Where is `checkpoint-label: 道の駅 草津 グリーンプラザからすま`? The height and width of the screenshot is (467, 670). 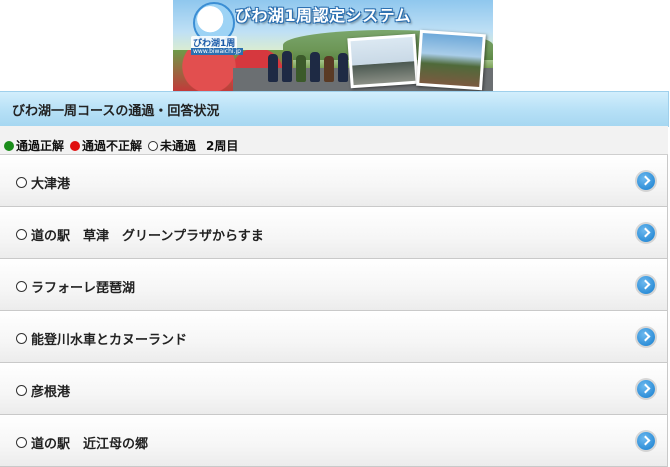
checkpoint-label: 道の駅 草津 グリーンプラザからすま is located at coordinates (147, 236).